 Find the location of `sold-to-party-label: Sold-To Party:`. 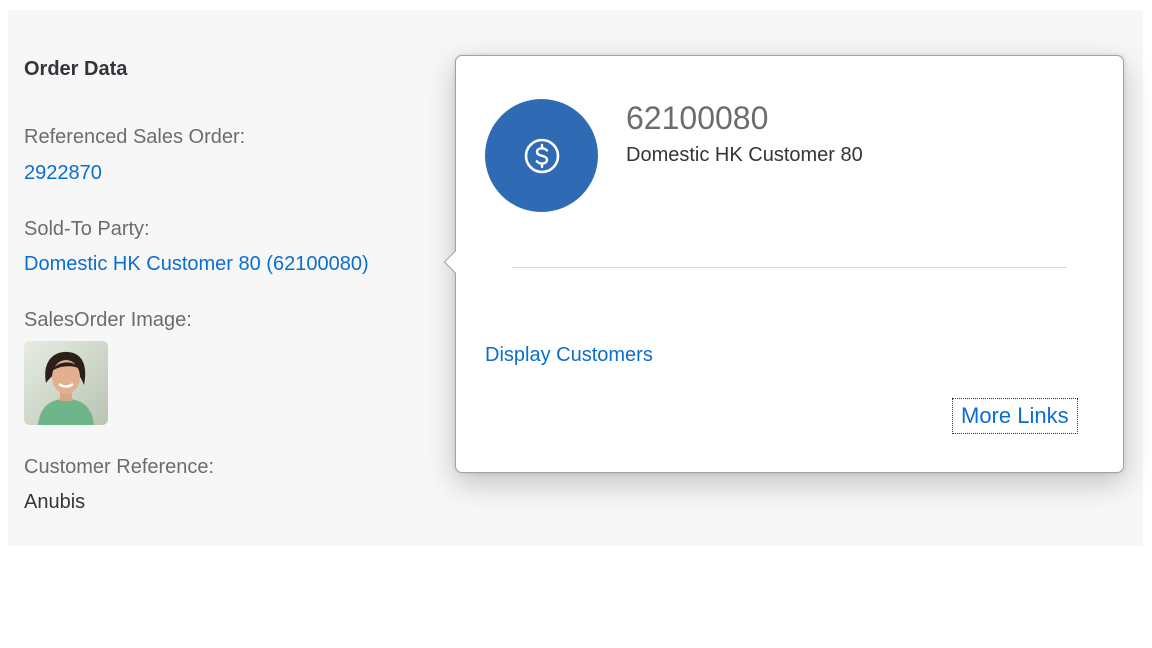

sold-to-party-label: Sold-To Party: is located at coordinates (87, 229).